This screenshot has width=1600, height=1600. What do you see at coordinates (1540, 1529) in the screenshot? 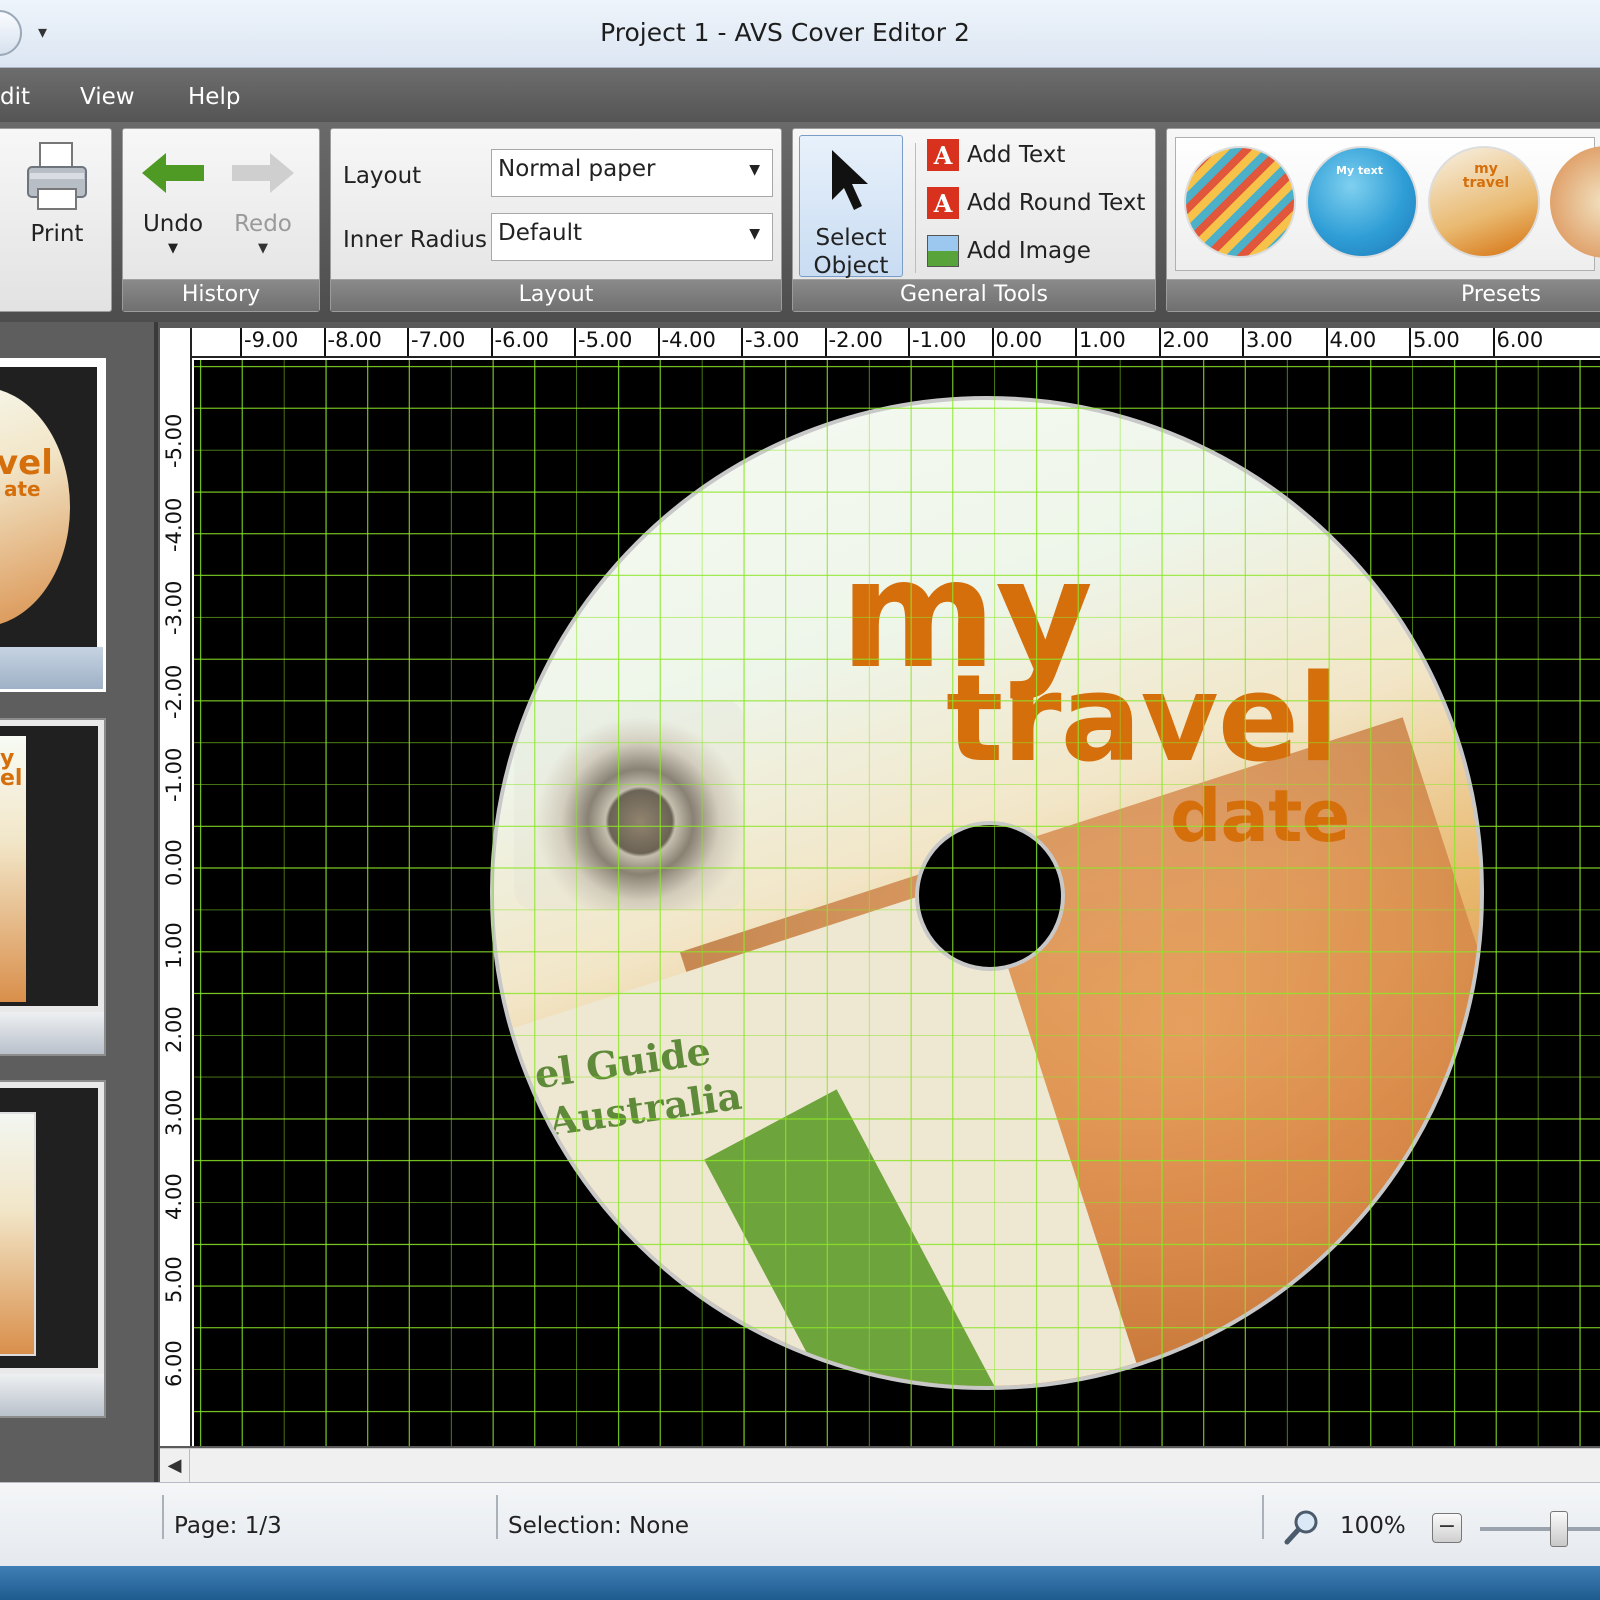
I see `zoom-slider-track` at bounding box center [1540, 1529].